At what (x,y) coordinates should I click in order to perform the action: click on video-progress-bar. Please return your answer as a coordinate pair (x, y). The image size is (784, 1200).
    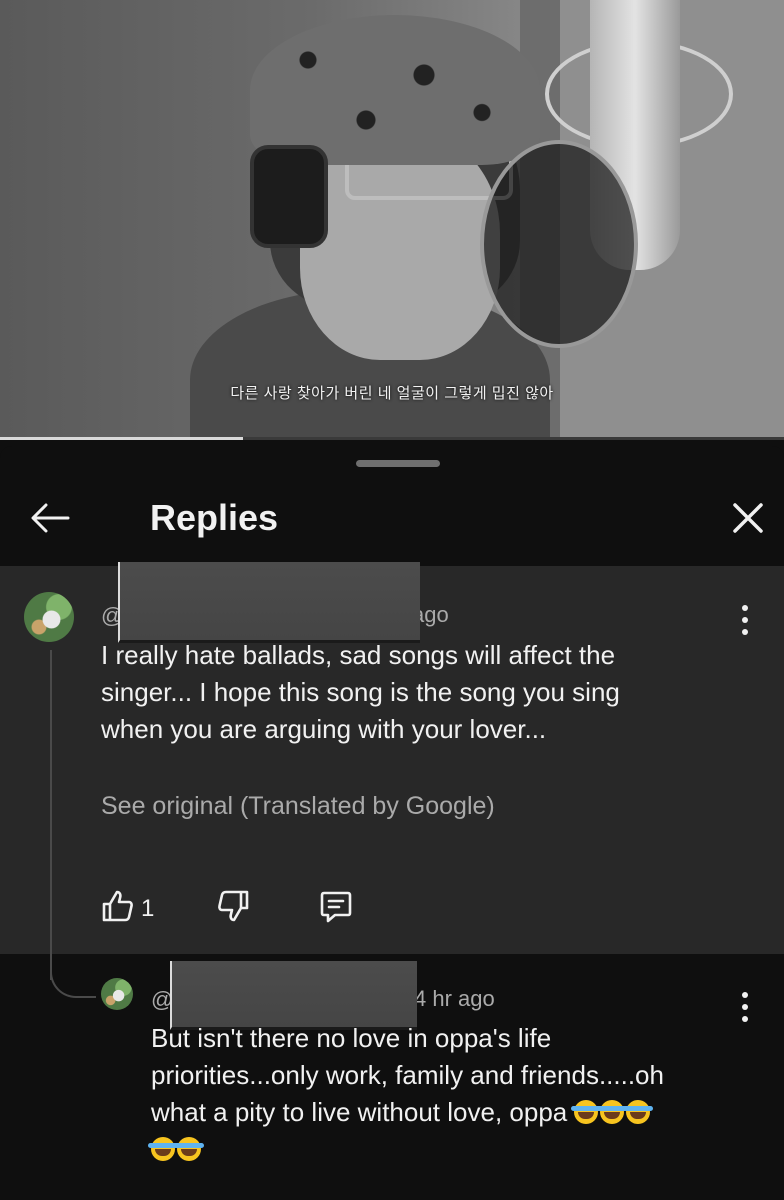
    Looking at the image, I should click on (392, 438).